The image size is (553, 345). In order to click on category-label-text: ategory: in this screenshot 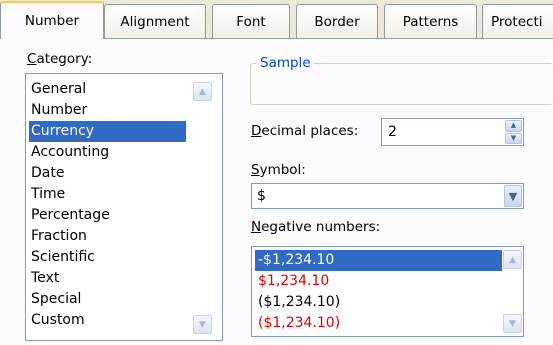, I will do `click(64, 59)`.